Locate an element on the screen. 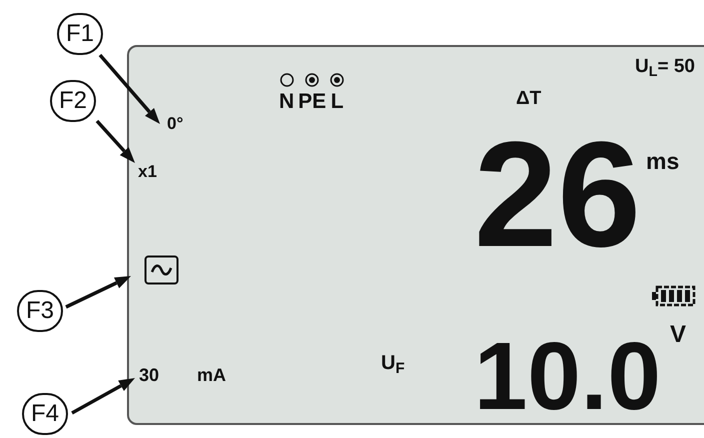  touch-voltage-limit: U$_{L}$= 50 is located at coordinates (665, 66).